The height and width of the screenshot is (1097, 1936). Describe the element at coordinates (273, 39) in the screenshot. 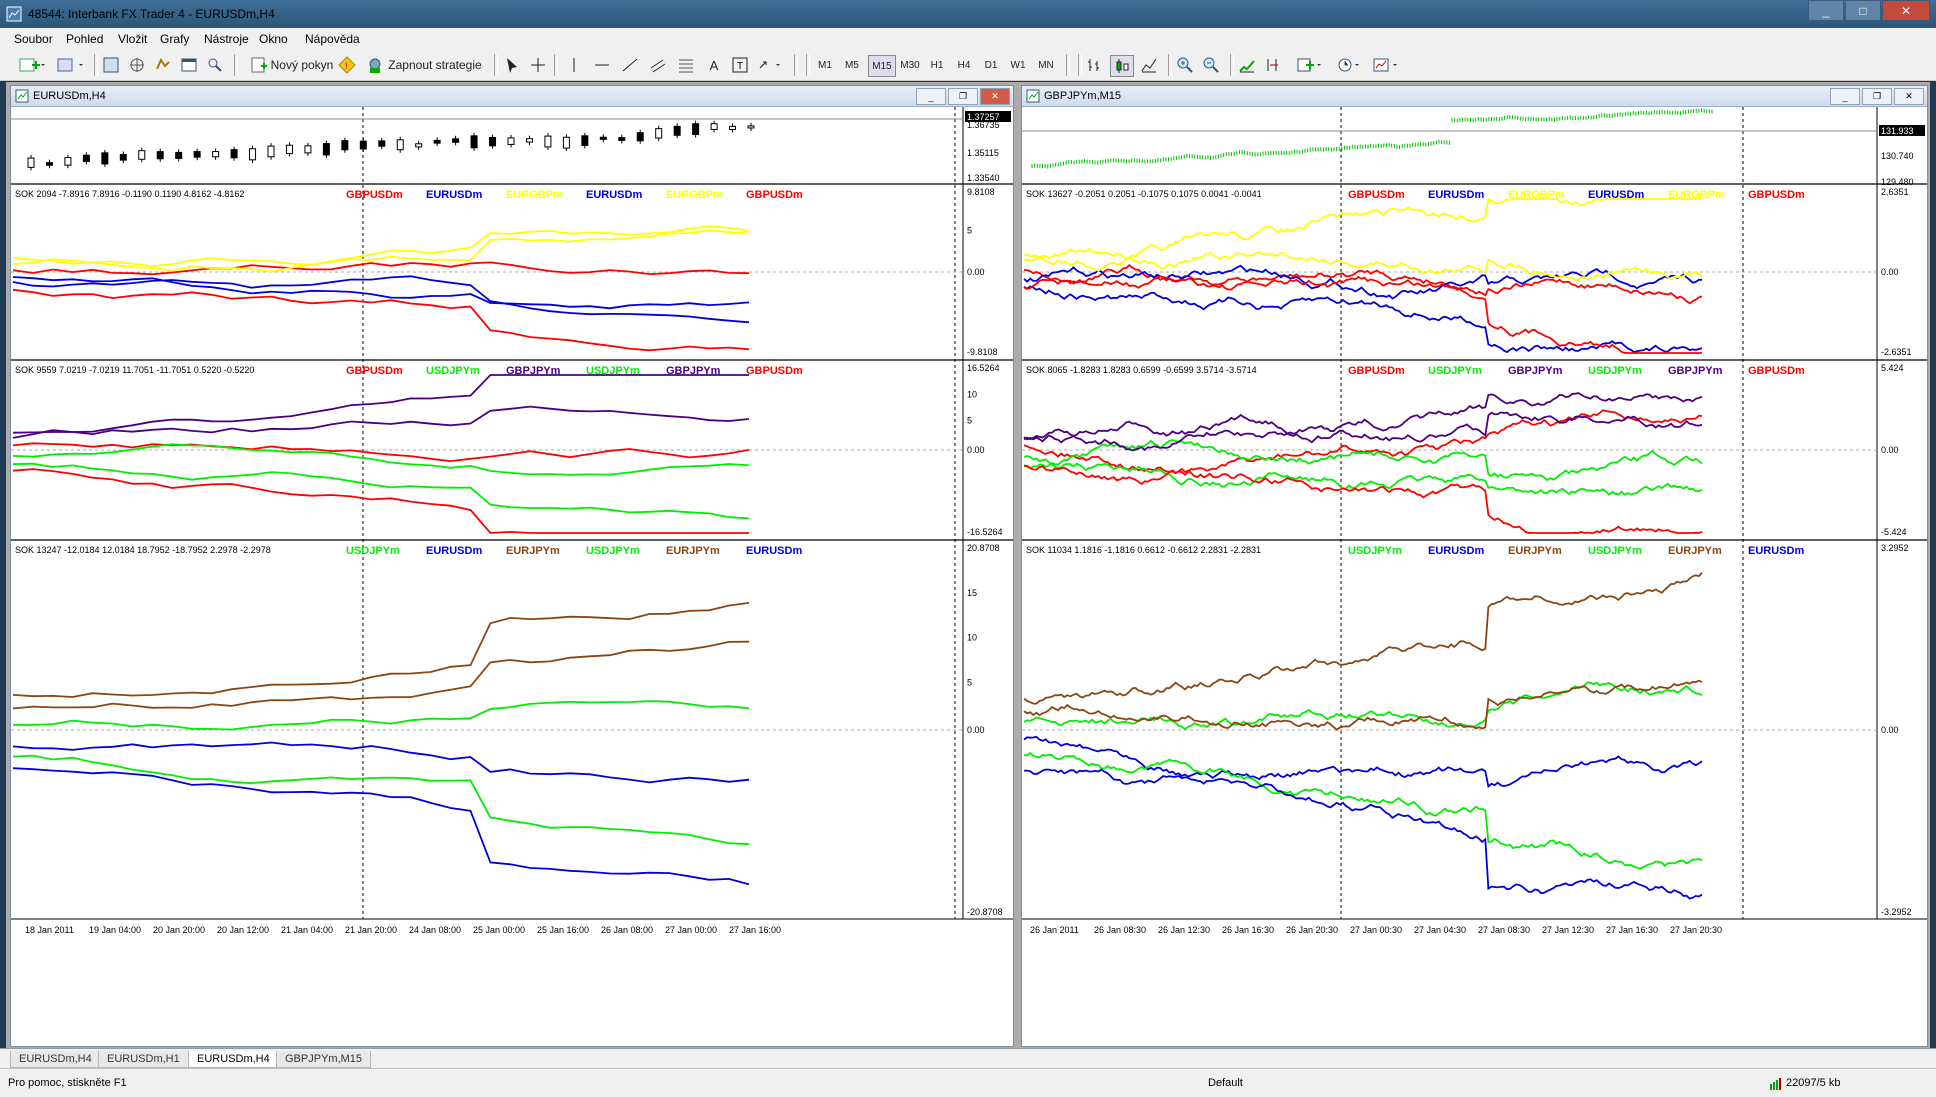

I see `menu-window: Okno` at that location.